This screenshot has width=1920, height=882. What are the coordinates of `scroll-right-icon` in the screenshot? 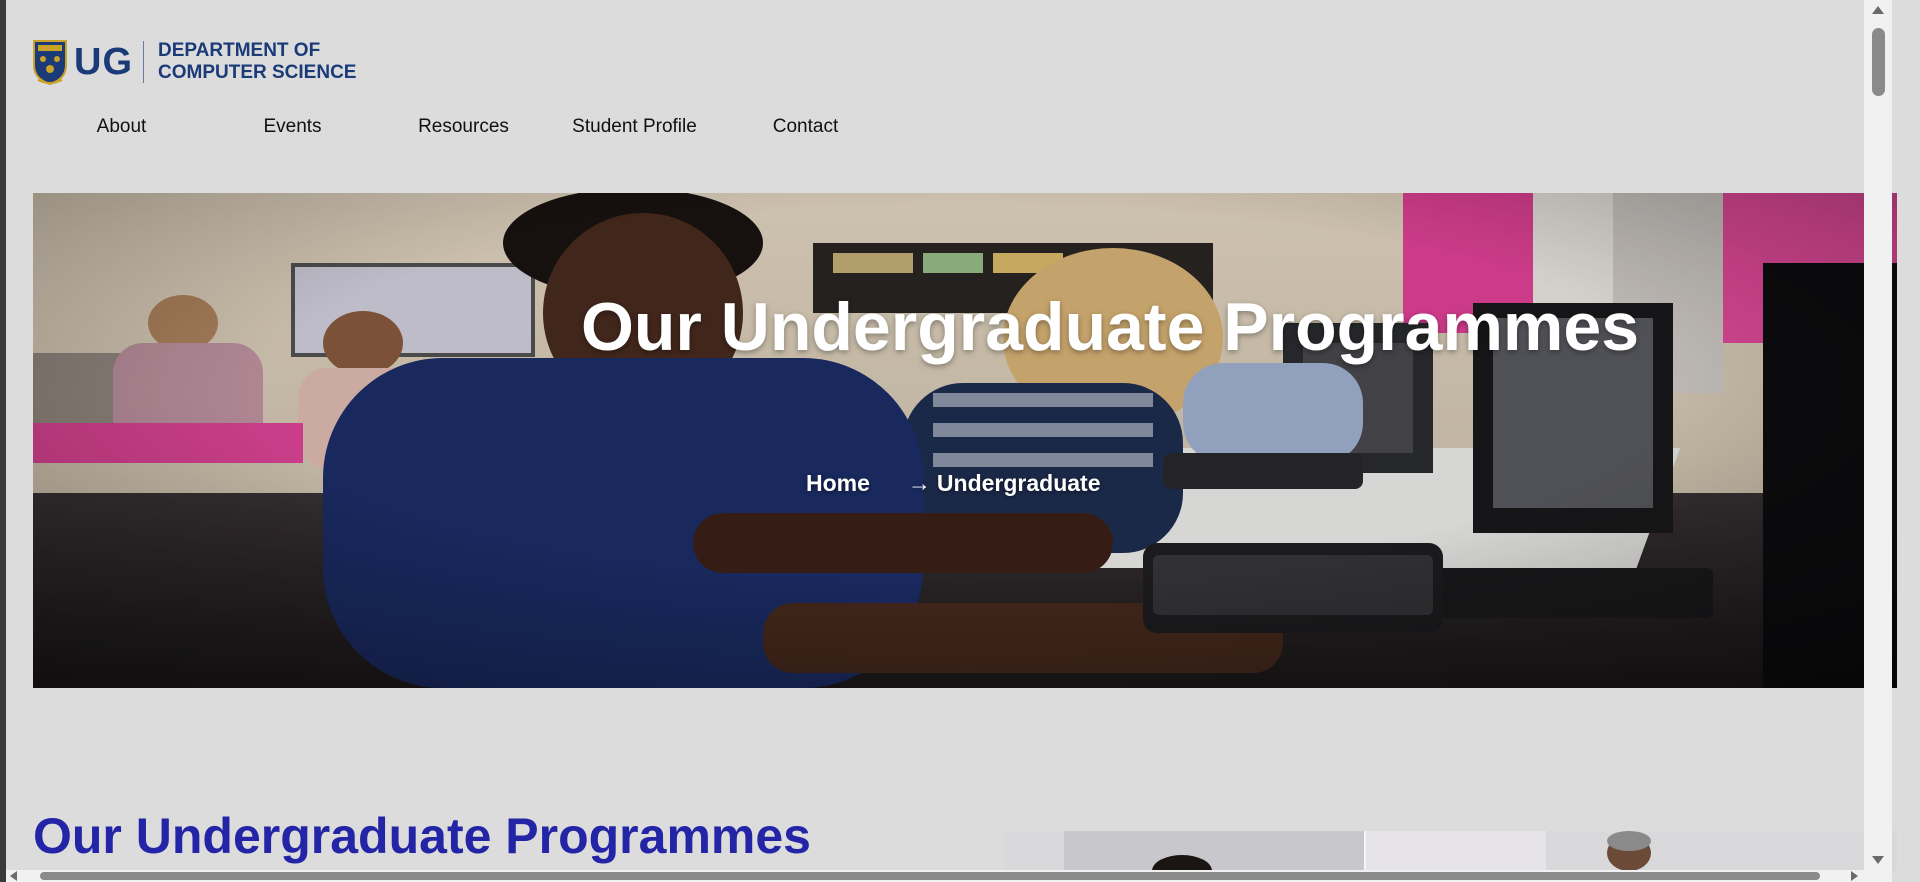 It's located at (1854, 876).